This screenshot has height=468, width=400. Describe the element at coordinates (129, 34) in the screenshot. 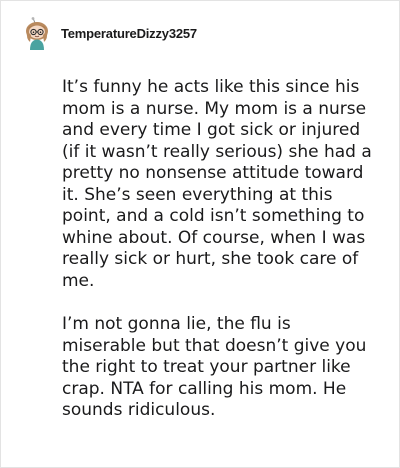

I see `username: TemperatureDizzy3257` at that location.